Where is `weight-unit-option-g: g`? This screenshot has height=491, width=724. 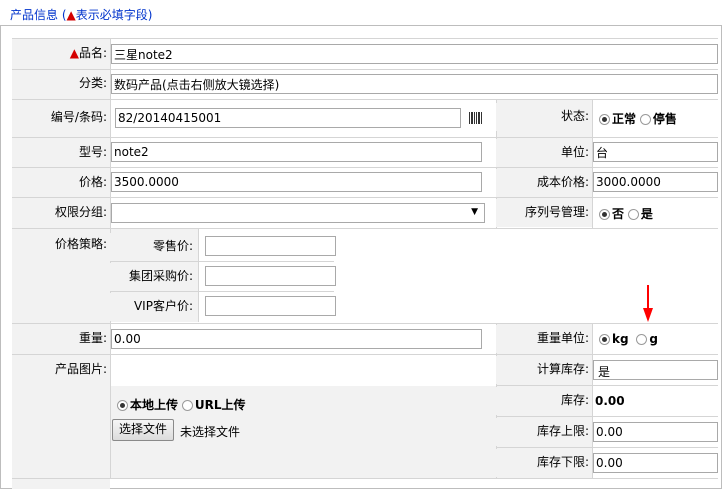 weight-unit-option-g: g is located at coordinates (653, 339).